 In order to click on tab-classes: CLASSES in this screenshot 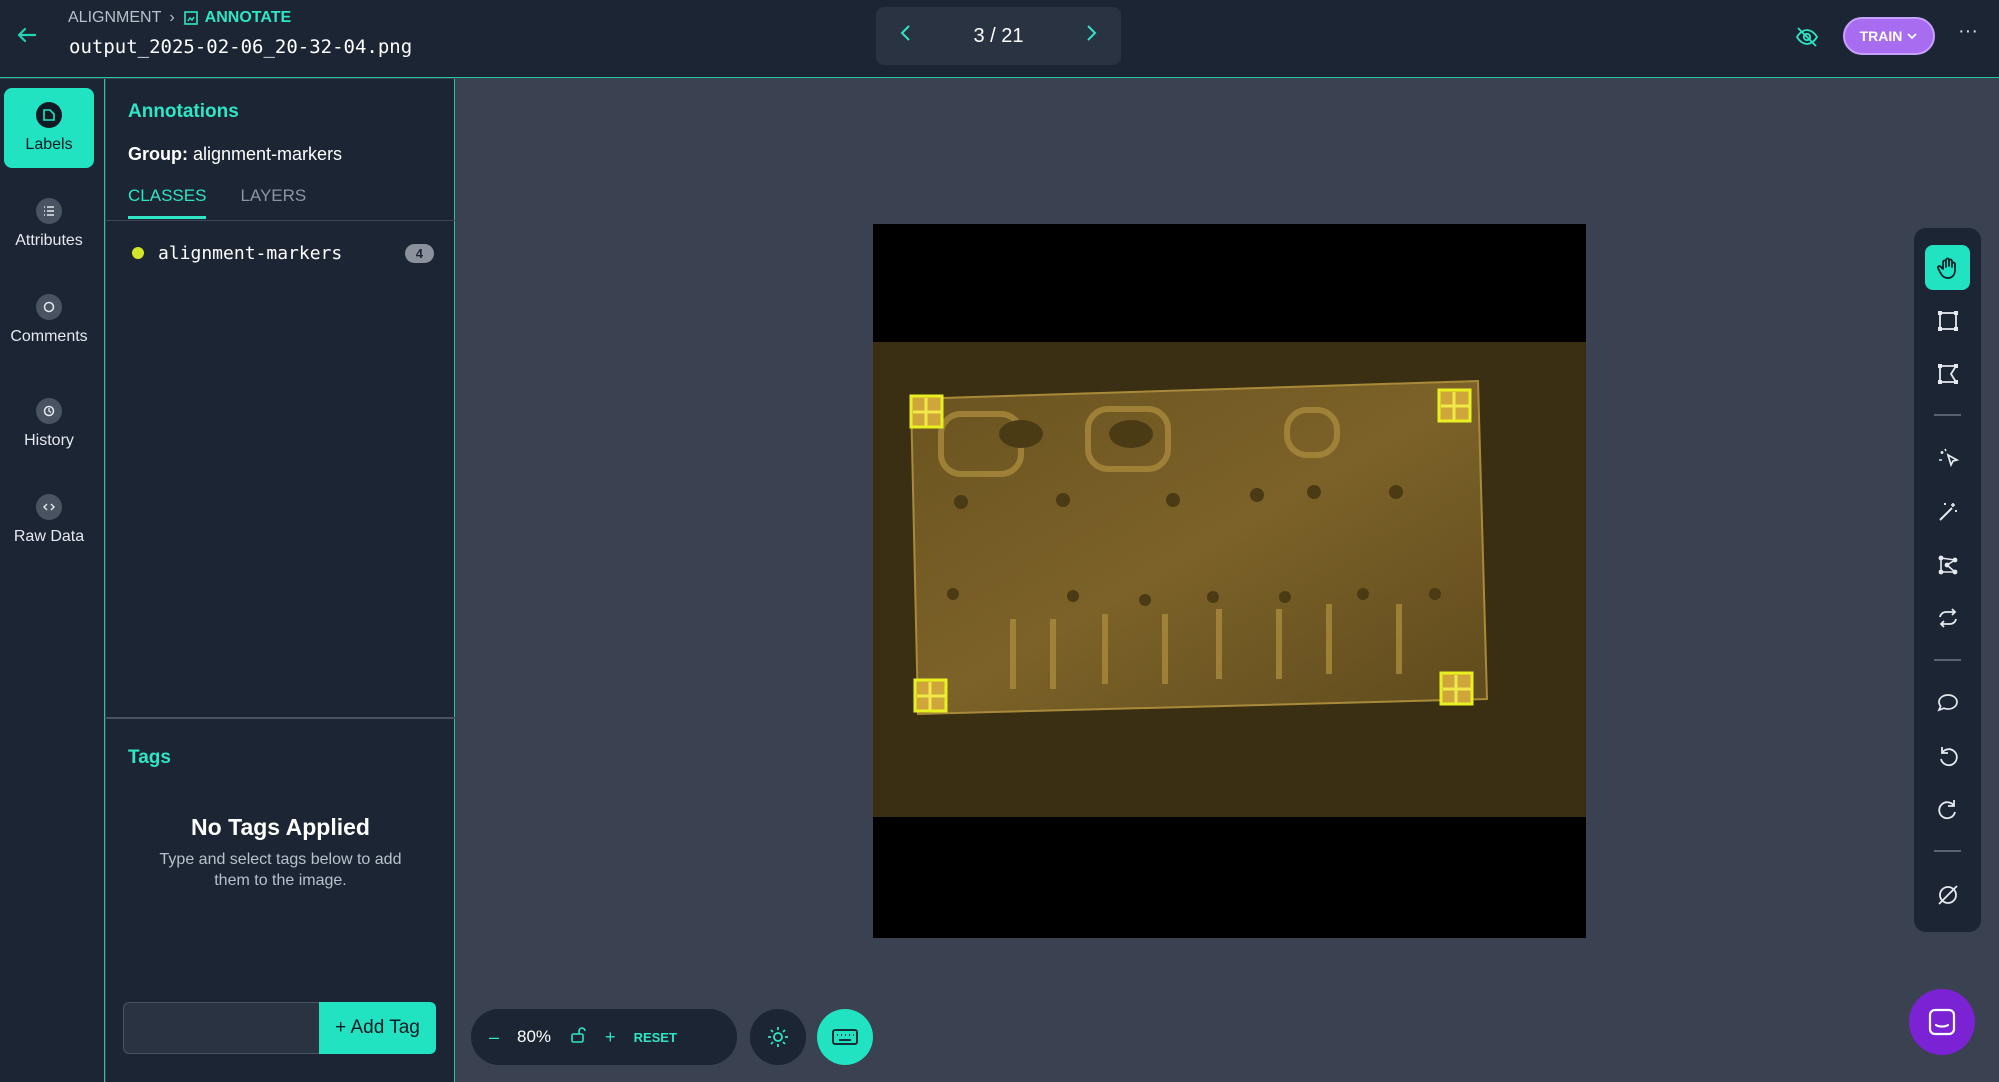, I will do `click(167, 202)`.